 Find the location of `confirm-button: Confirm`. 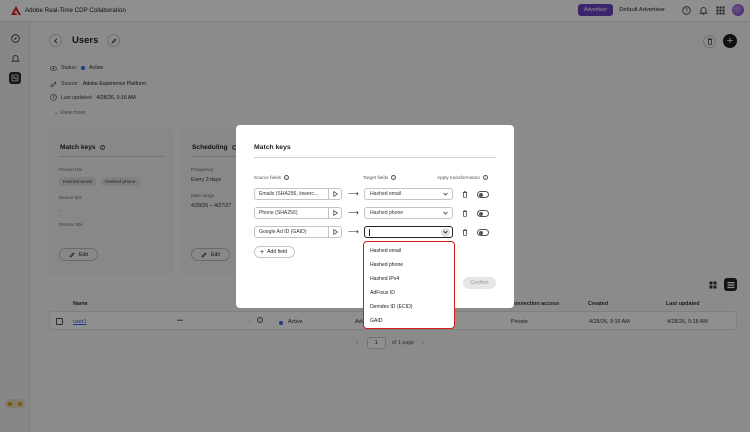

confirm-button: Confirm is located at coordinates (479, 283).